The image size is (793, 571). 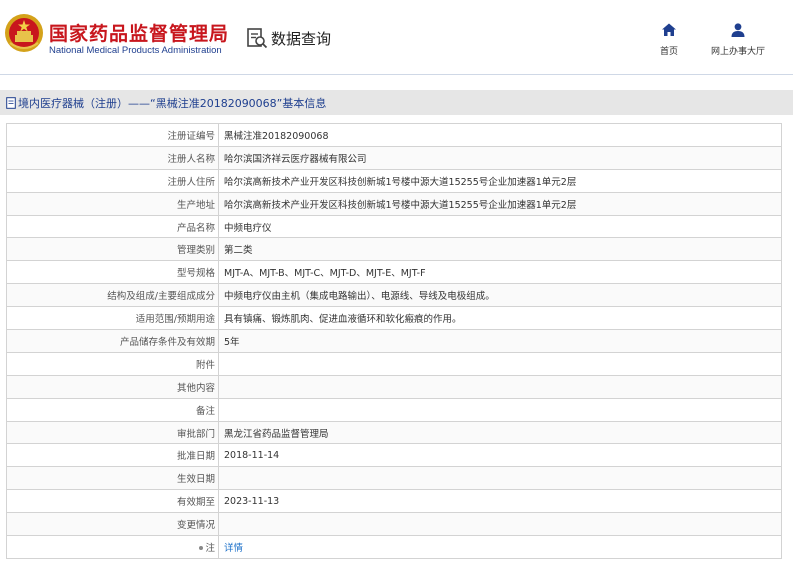 I want to click on field-label: 备注, so click(x=112, y=409).